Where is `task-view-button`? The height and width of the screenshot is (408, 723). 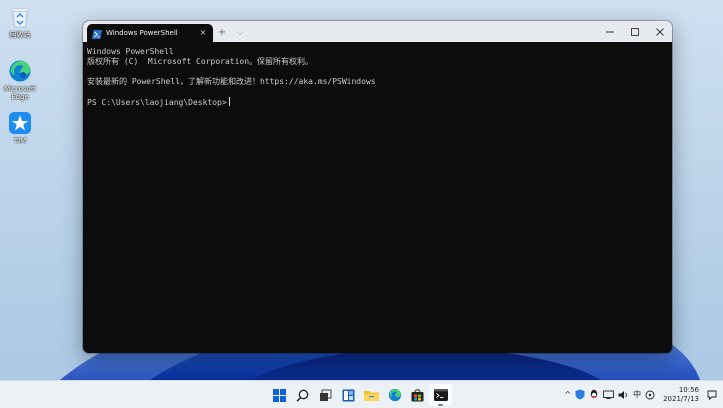
task-view-button is located at coordinates (325, 395).